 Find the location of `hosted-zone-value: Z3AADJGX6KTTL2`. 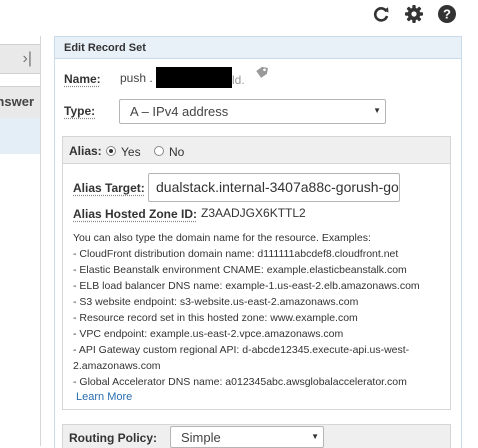

hosted-zone-value: Z3AADJGX6KTTL2 is located at coordinates (253, 213).